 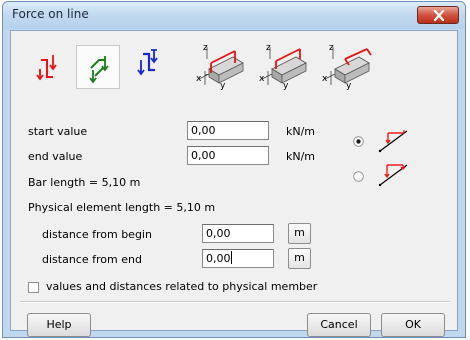 I want to click on related-checkbox, so click(x=33, y=287).